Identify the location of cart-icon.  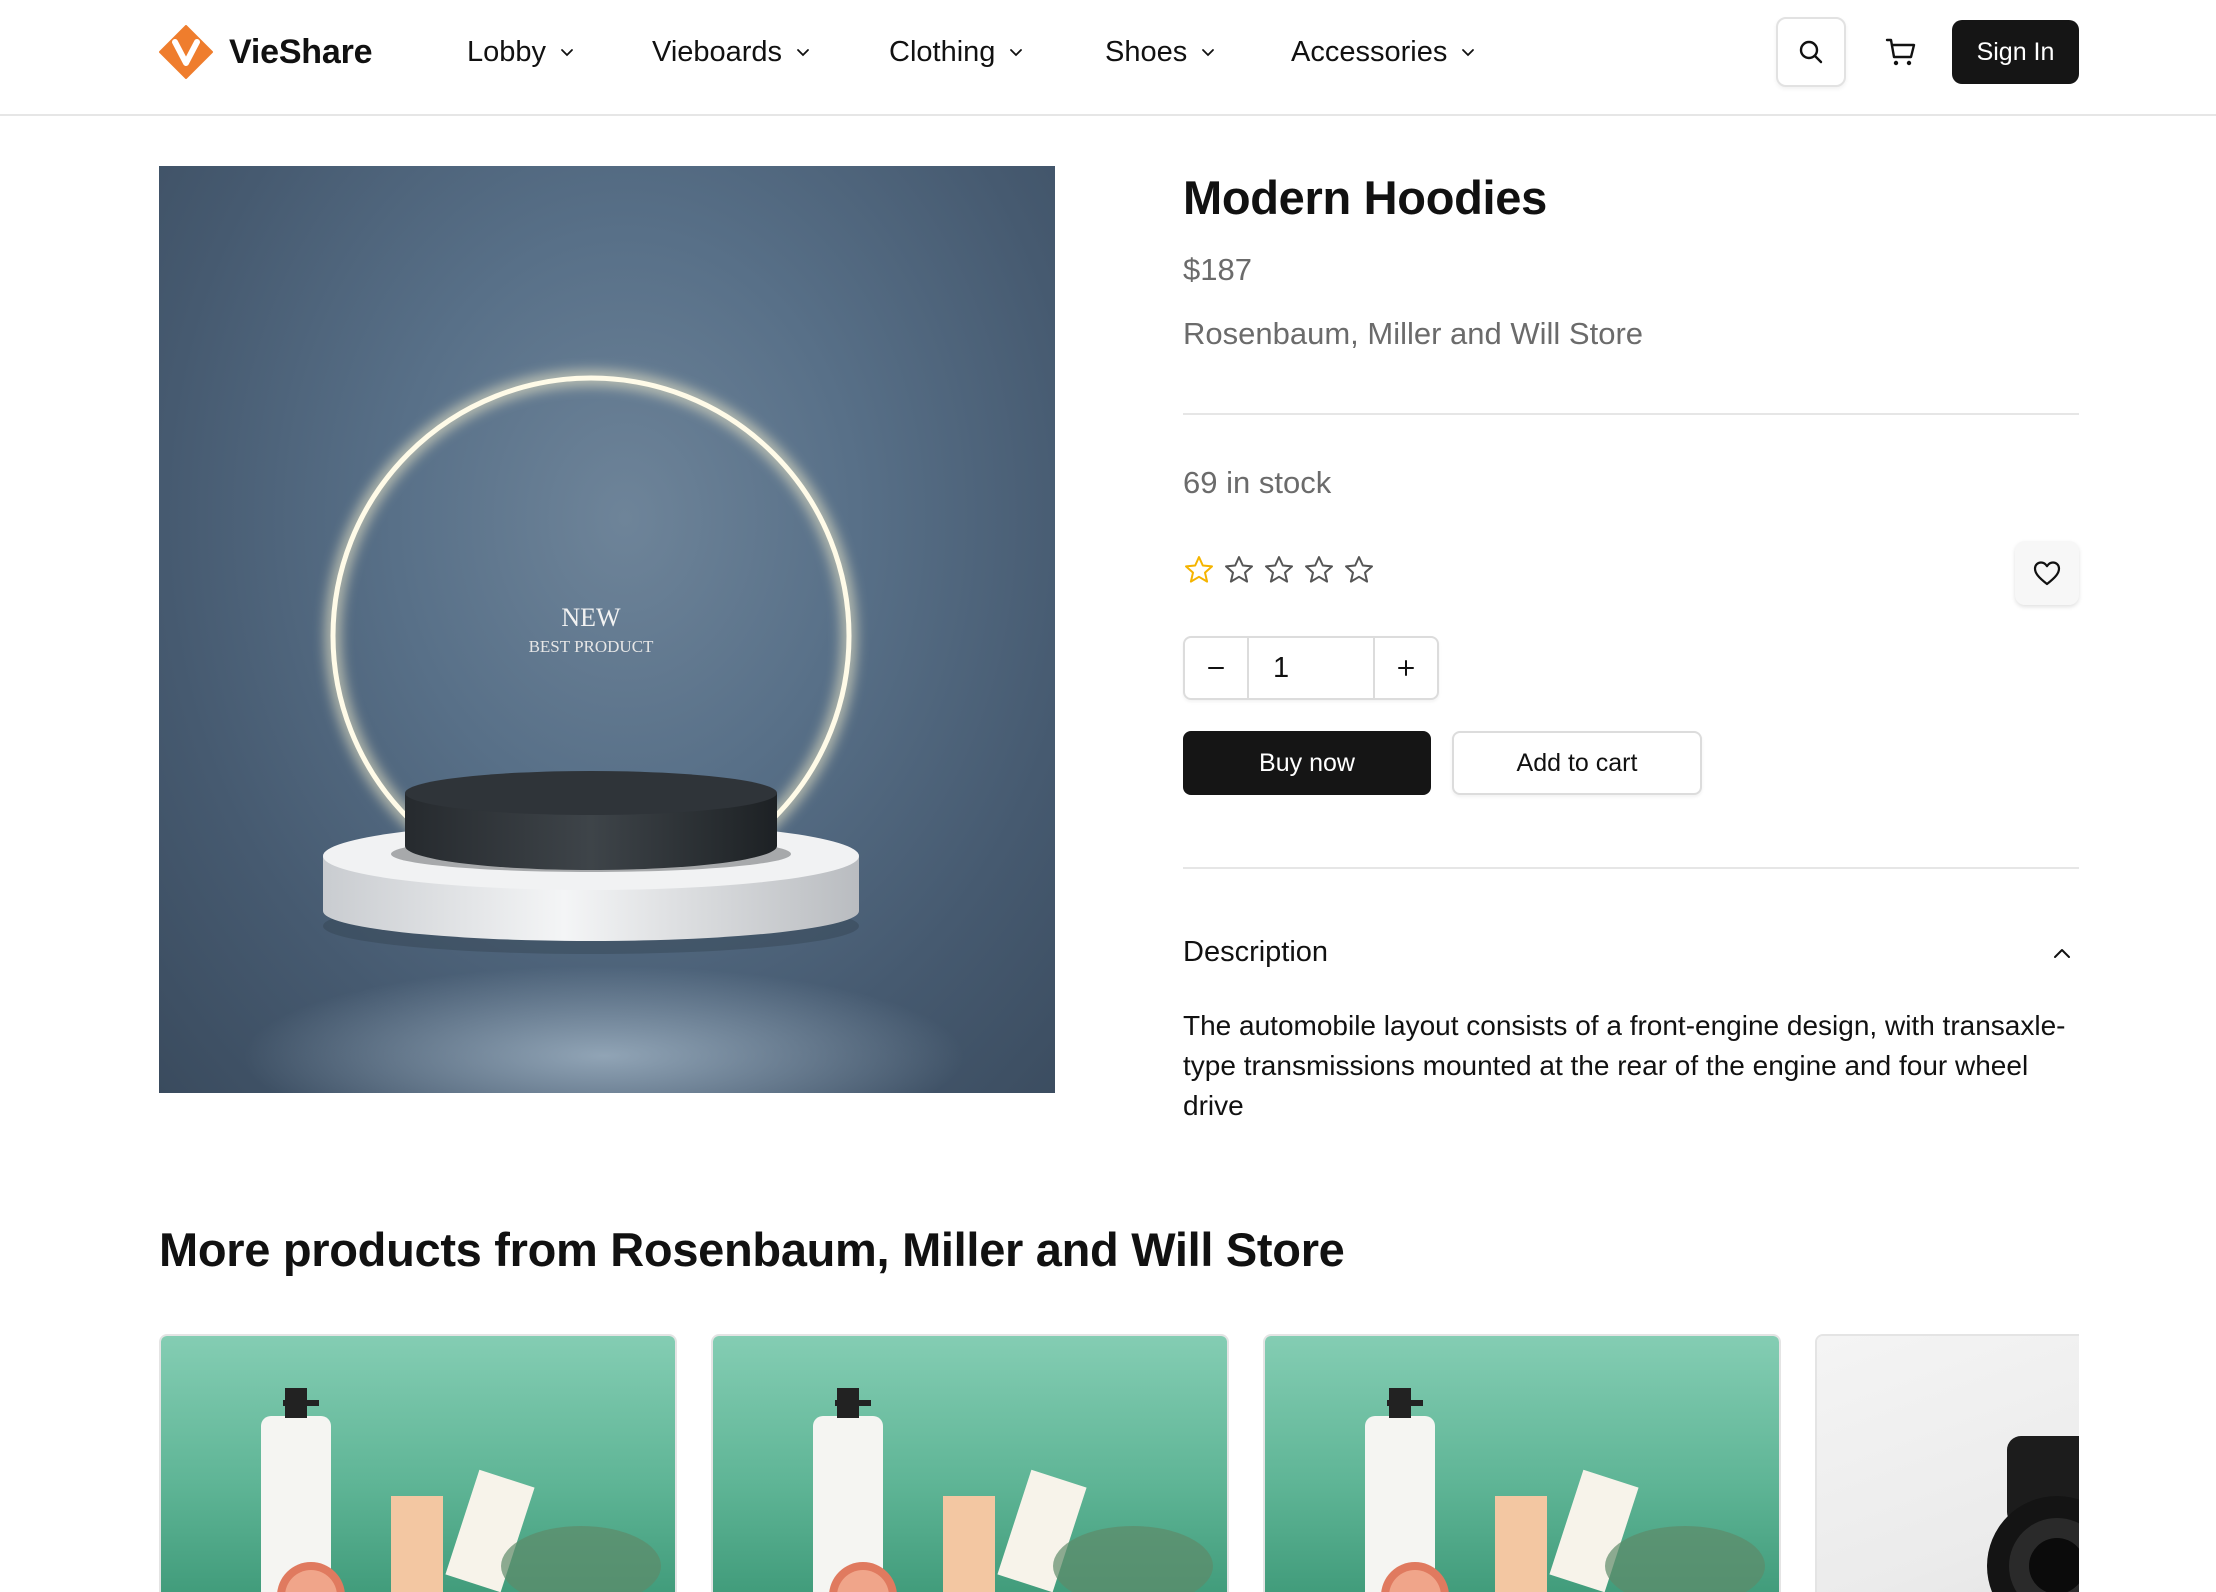
(1900, 52).